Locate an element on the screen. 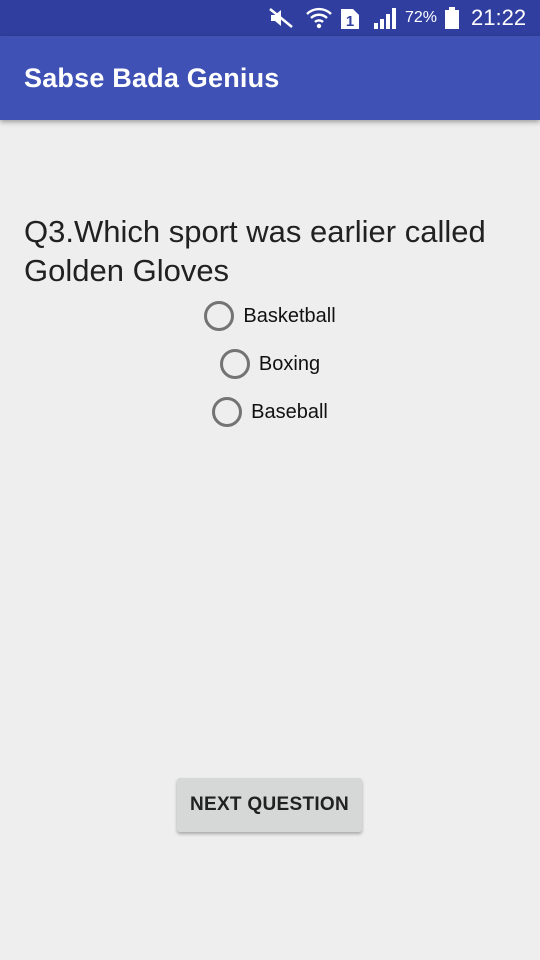 The width and height of the screenshot is (540, 960). option-baseball: Baseball is located at coordinates (270, 412).